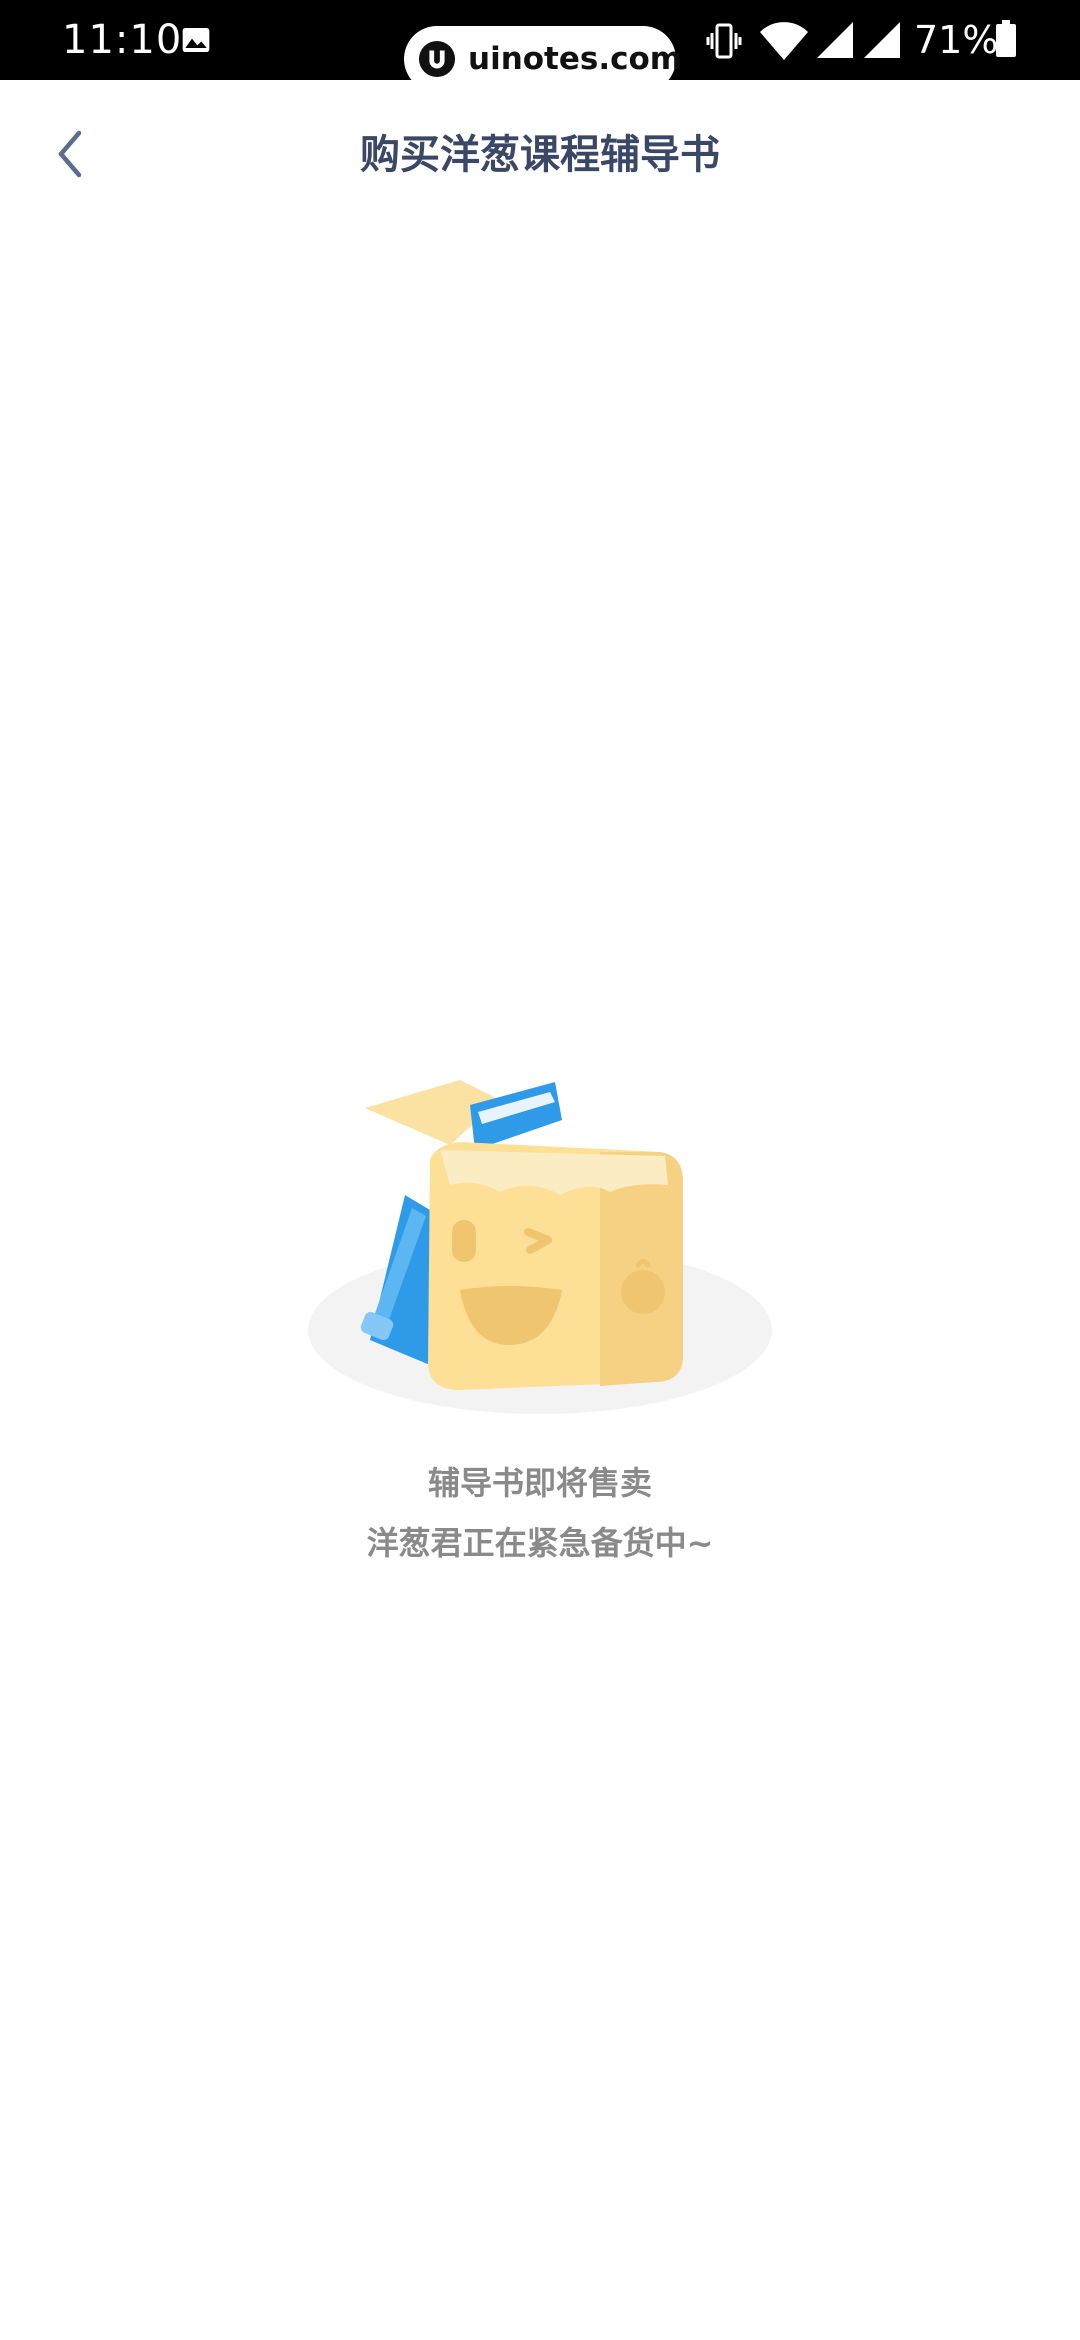 This screenshot has width=1080, height=2340. I want to click on app-bar: 购买洋葱课程辅导书, so click(540, 155).